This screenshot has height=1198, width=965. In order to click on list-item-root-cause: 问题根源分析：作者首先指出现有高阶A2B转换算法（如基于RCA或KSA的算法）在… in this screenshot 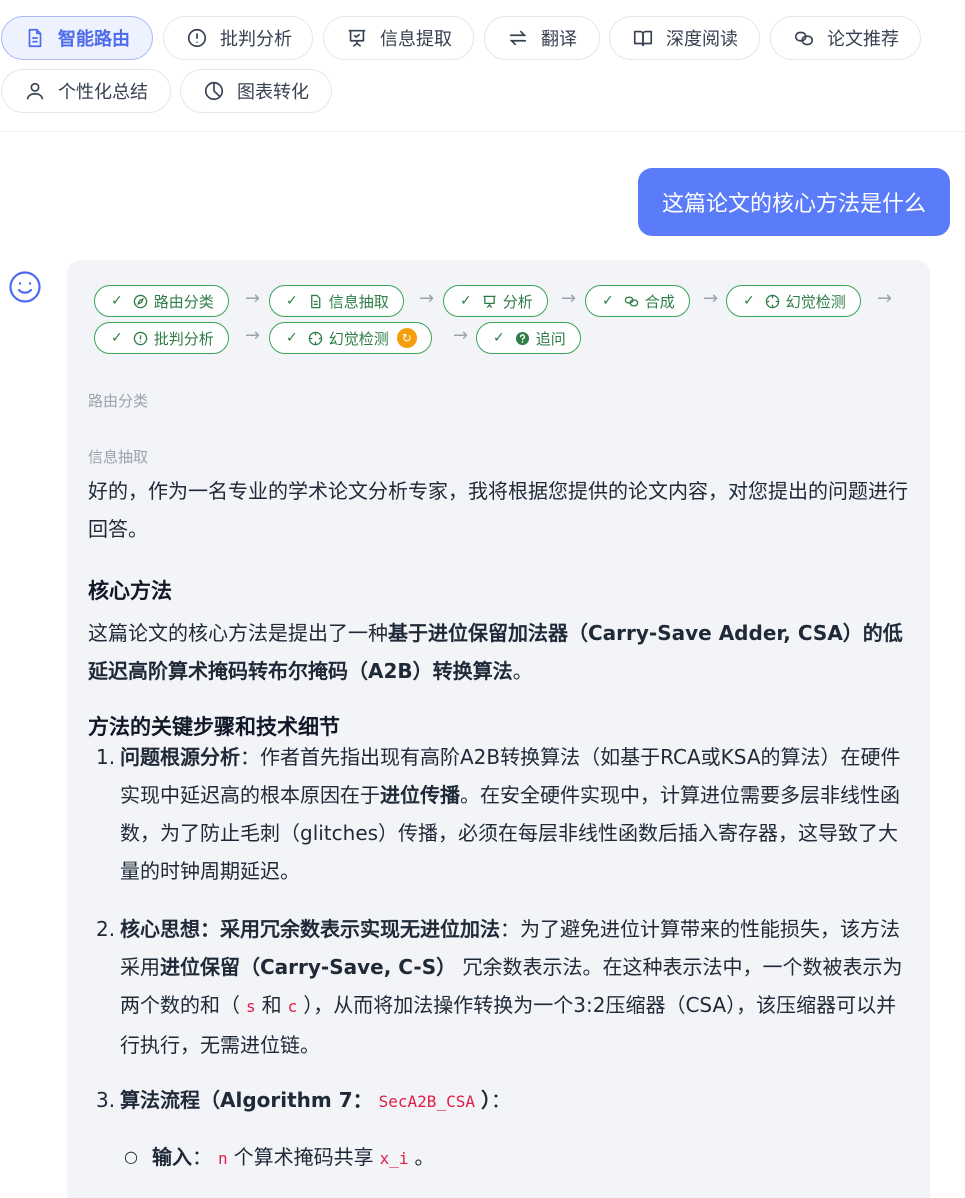, I will do `click(510, 814)`.